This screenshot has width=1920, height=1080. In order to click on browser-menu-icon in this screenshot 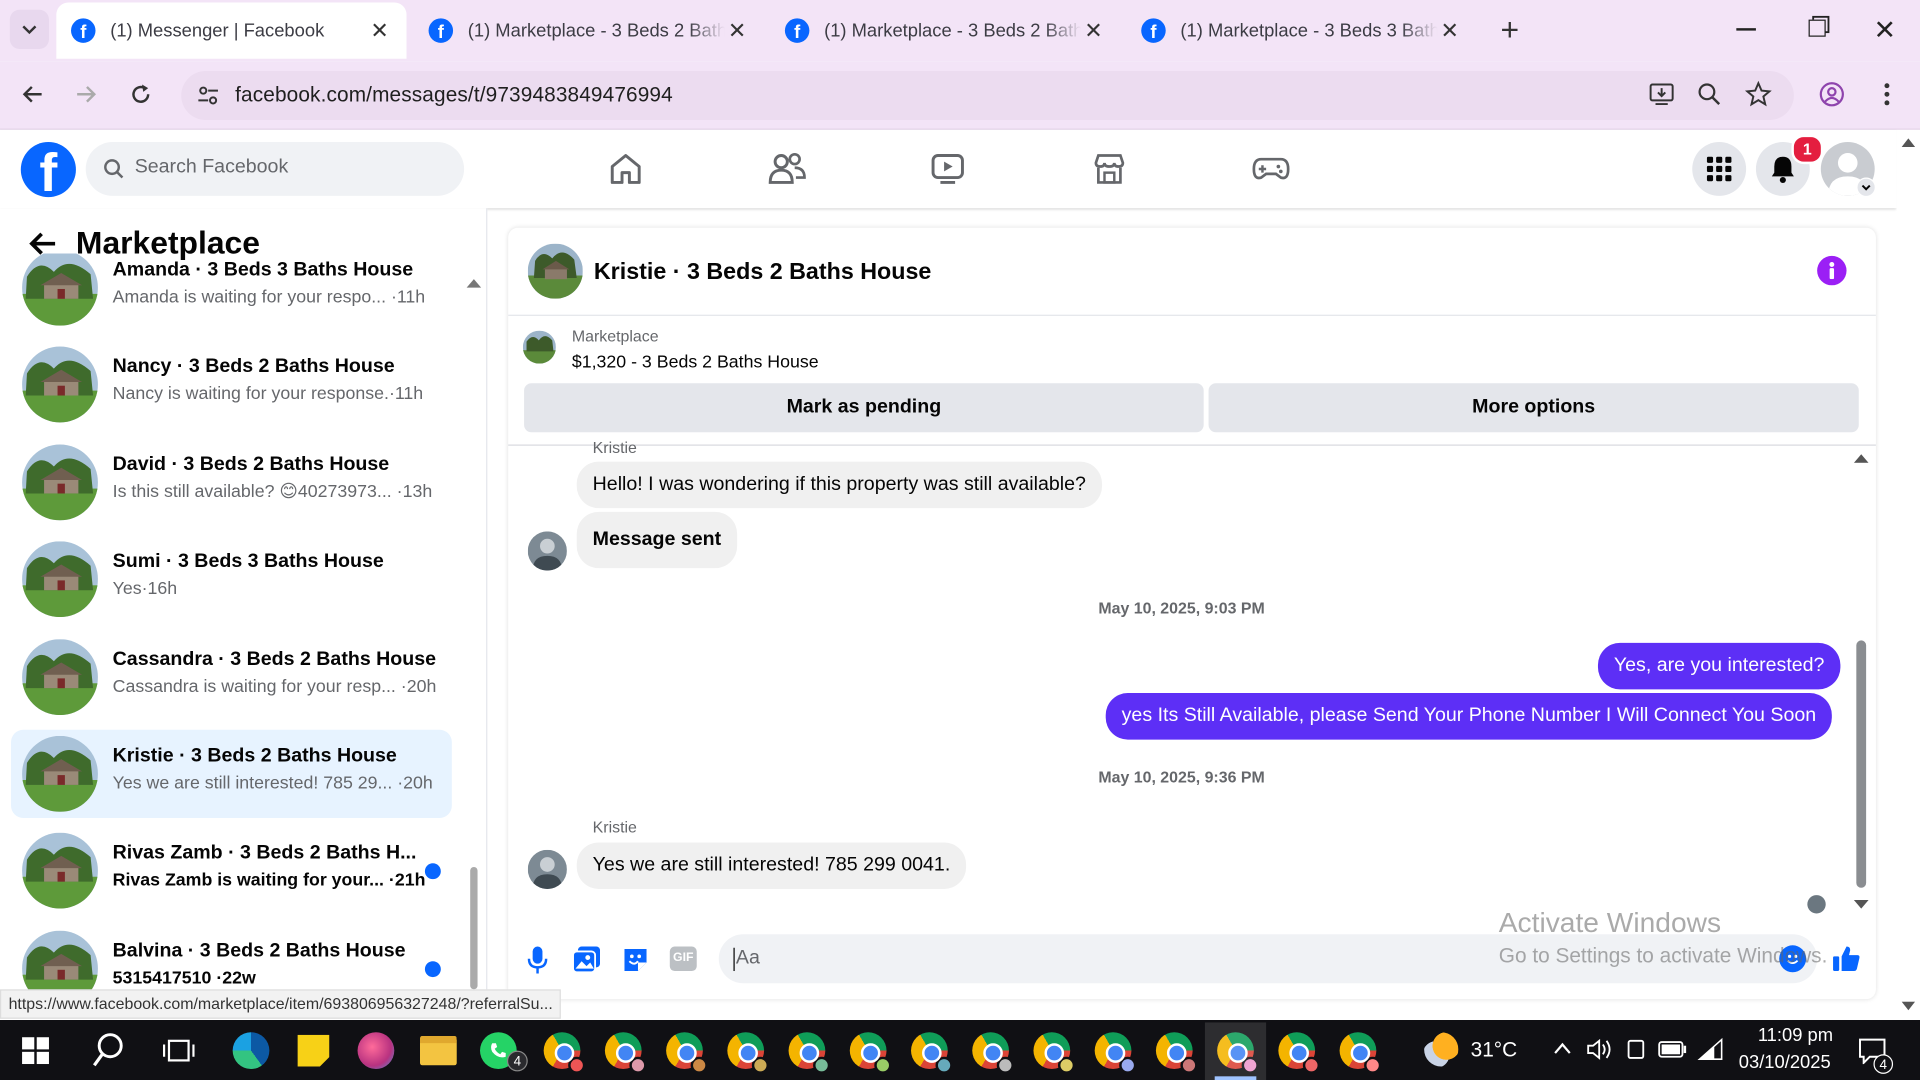, I will do `click(1887, 94)`.